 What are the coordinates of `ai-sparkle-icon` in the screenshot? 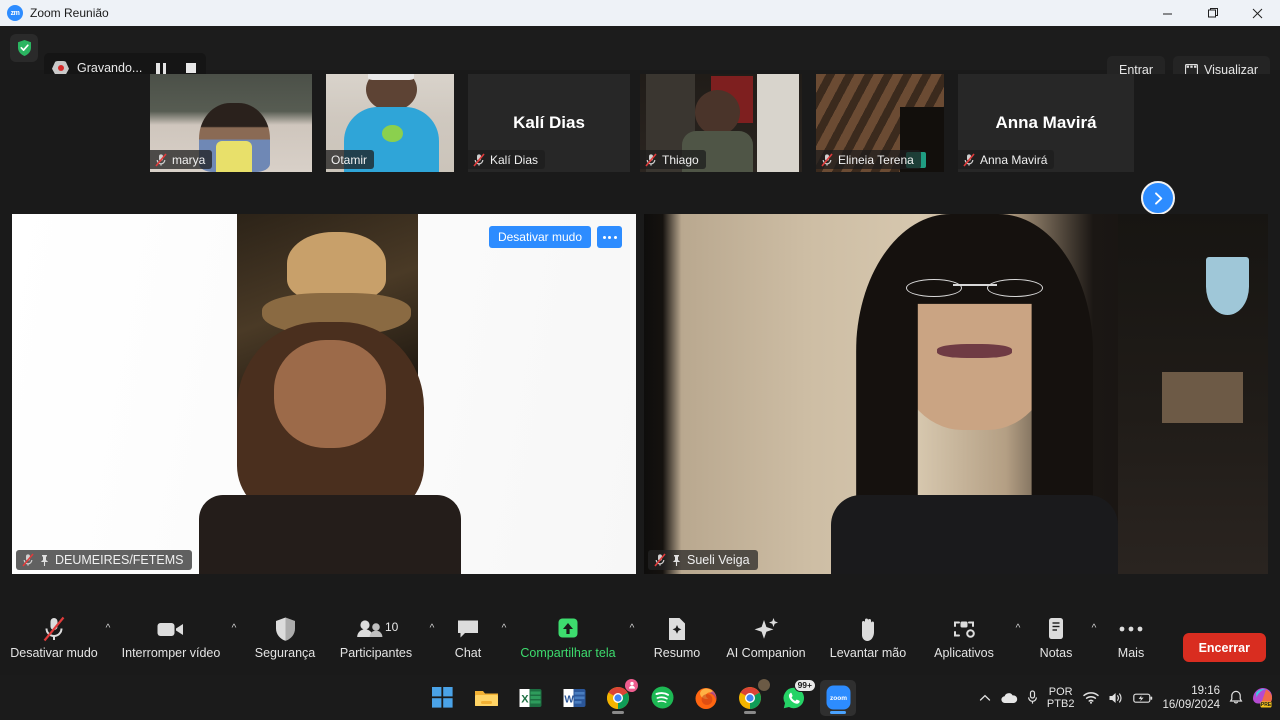 It's located at (766, 629).